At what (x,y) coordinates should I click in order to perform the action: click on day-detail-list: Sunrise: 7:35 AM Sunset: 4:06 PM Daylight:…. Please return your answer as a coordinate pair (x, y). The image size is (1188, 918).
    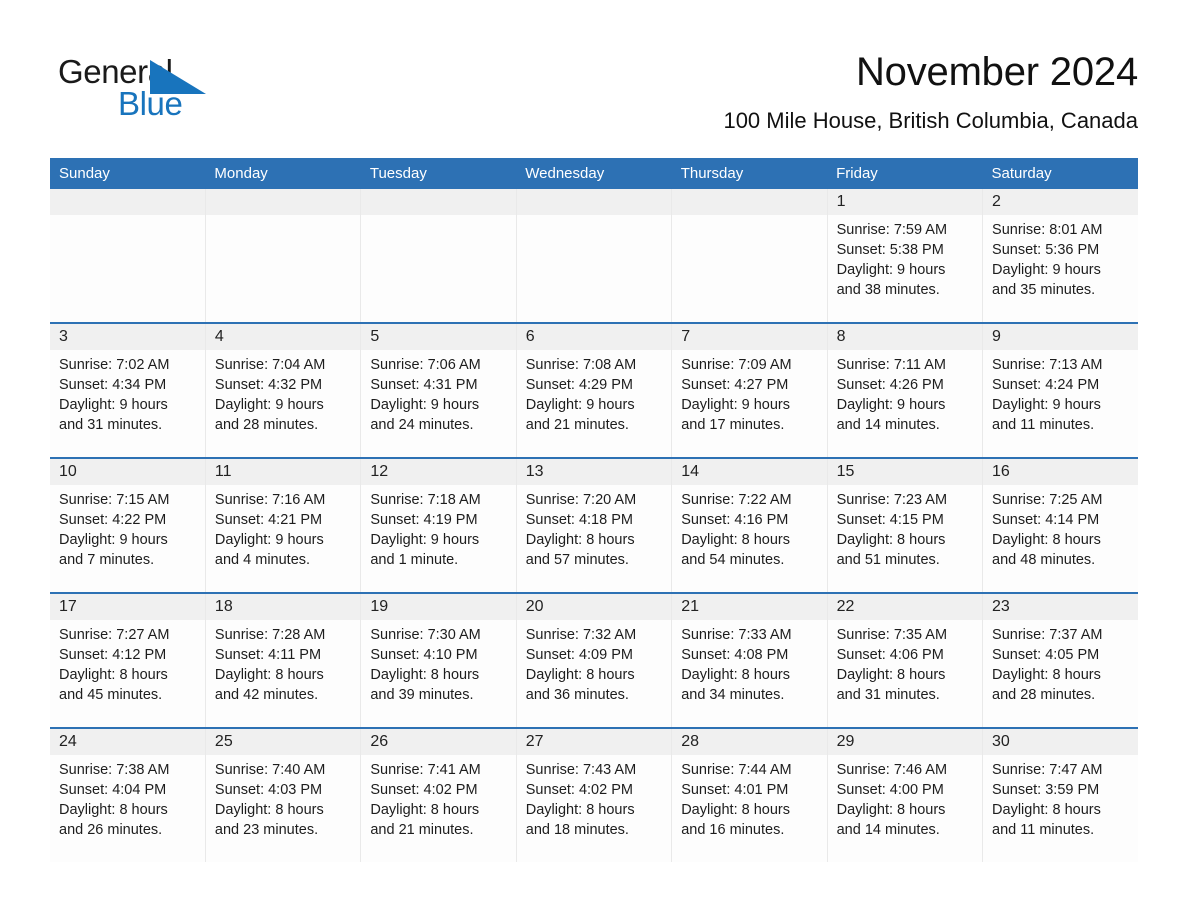
    Looking at the image, I should click on (905, 662).